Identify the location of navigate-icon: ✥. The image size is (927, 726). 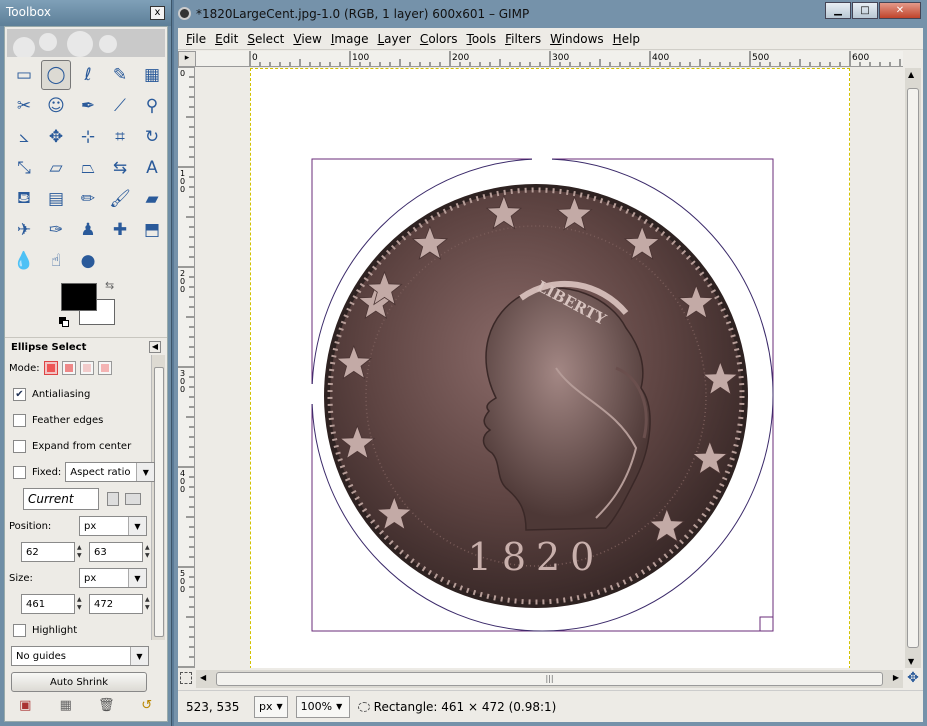
(913, 679).